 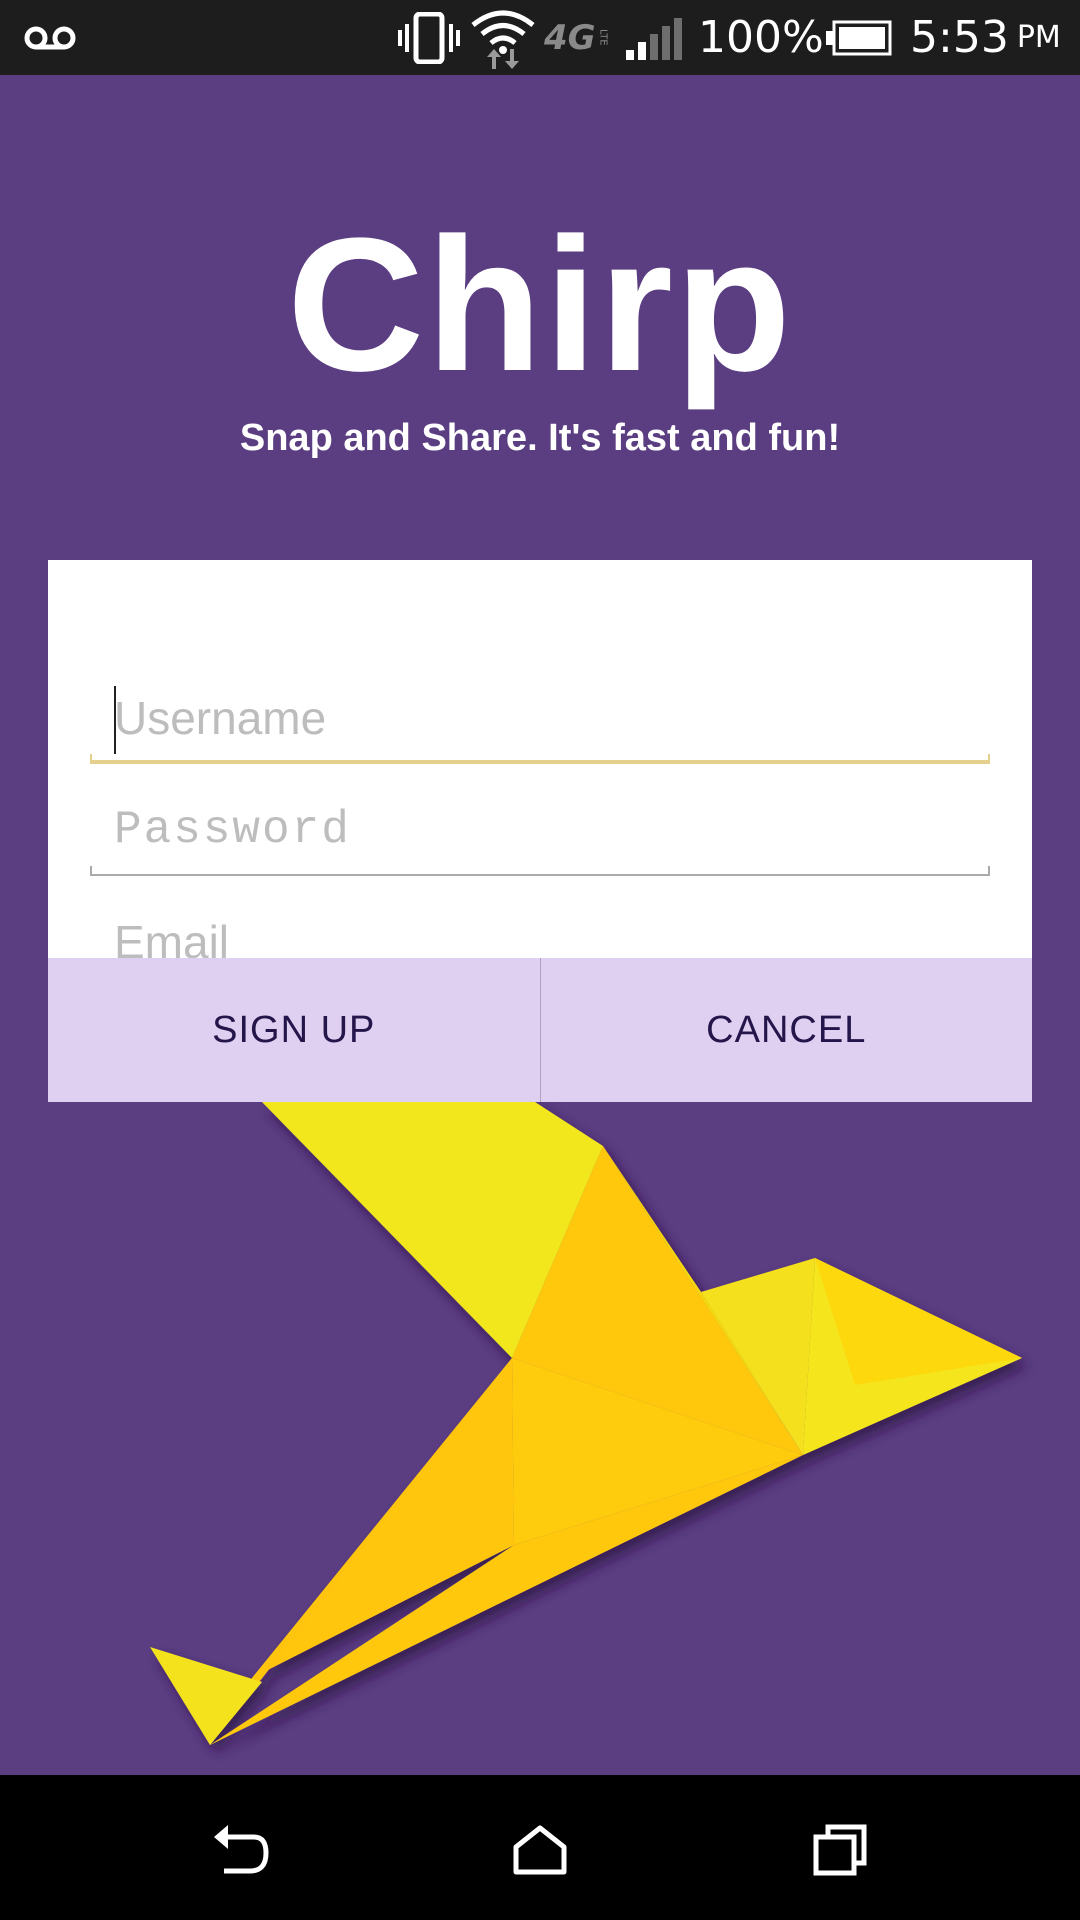 I want to click on recents-icon, so click(x=840, y=1850).